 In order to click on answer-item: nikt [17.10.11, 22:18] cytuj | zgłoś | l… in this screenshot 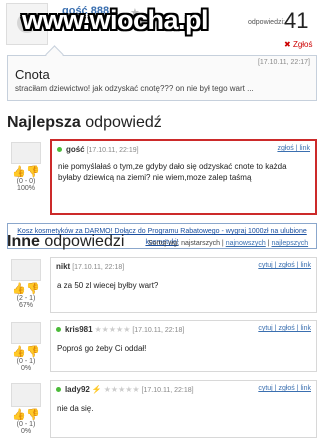, I will do `click(183, 285)`.